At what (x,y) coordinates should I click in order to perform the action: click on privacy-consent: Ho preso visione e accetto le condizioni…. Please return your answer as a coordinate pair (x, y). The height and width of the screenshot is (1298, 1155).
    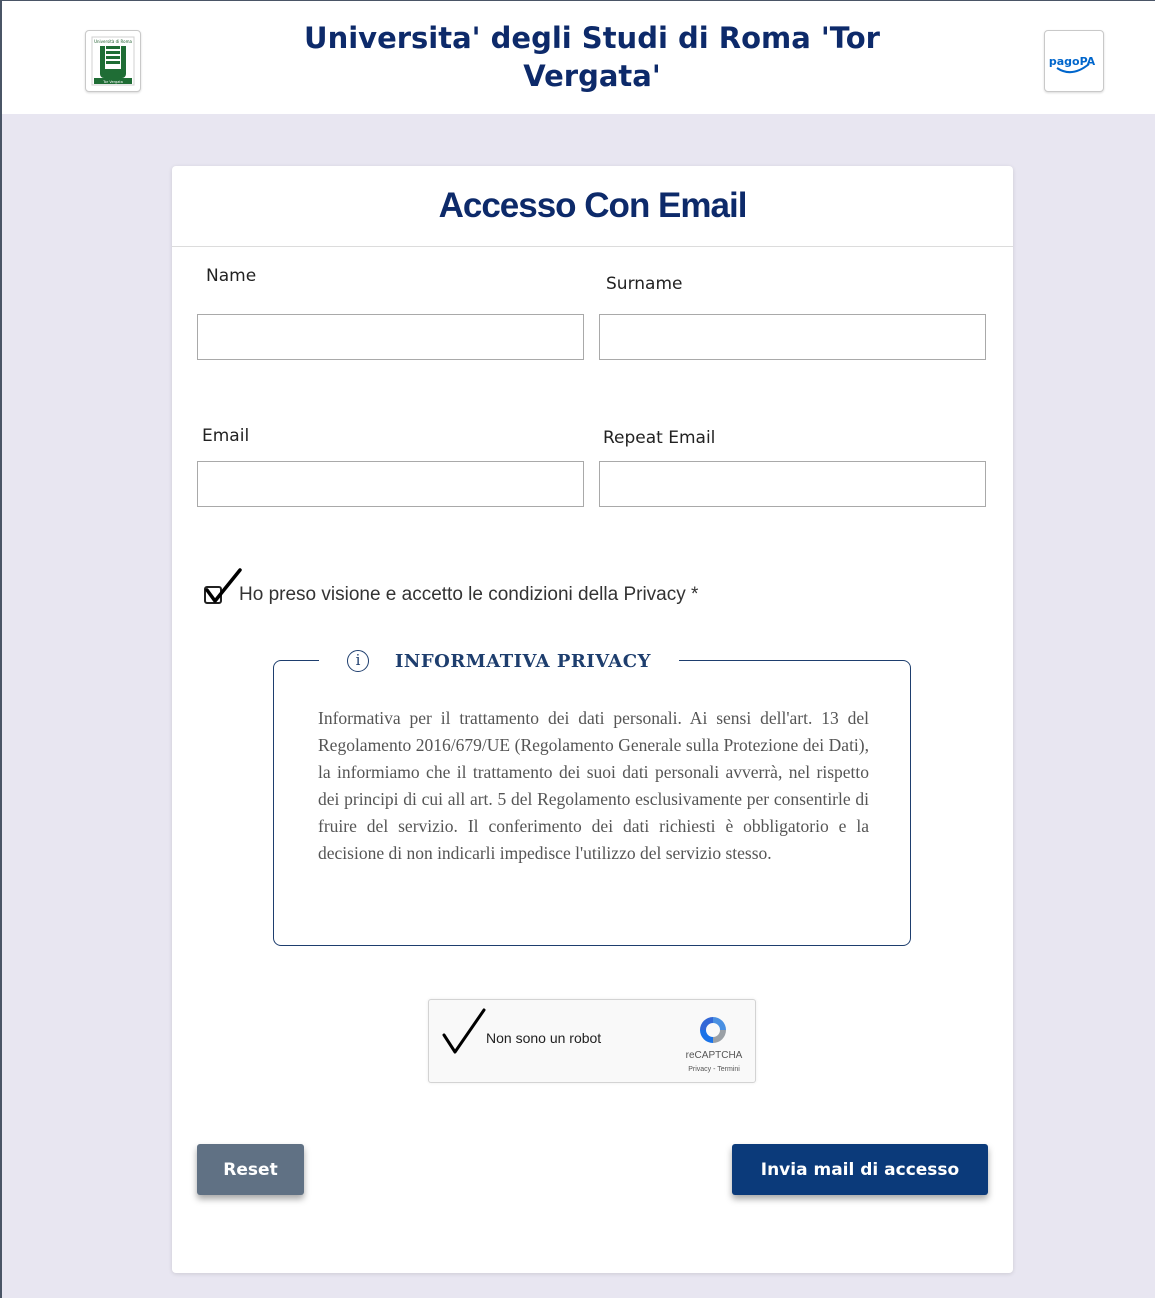
    Looking at the image, I should click on (482, 588).